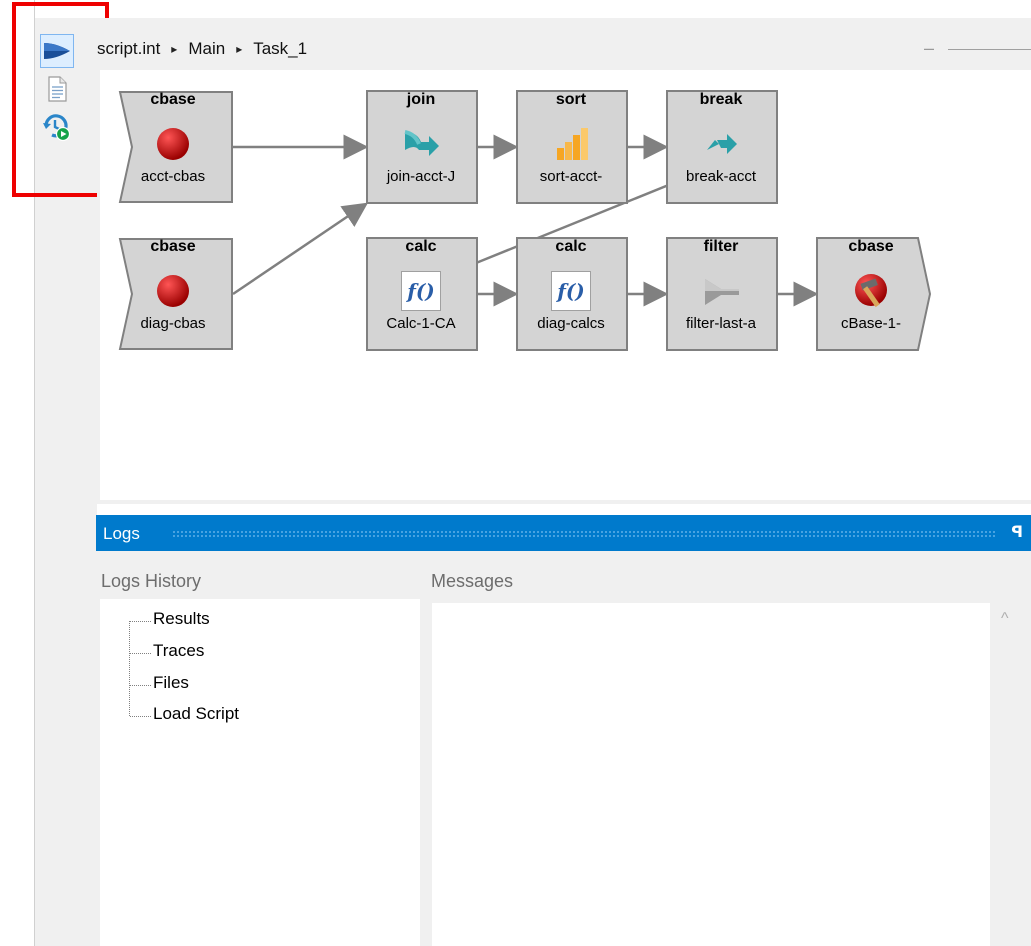 Image resolution: width=1031 pixels, height=946 pixels. I want to click on tree-item-files: Files, so click(171, 683).